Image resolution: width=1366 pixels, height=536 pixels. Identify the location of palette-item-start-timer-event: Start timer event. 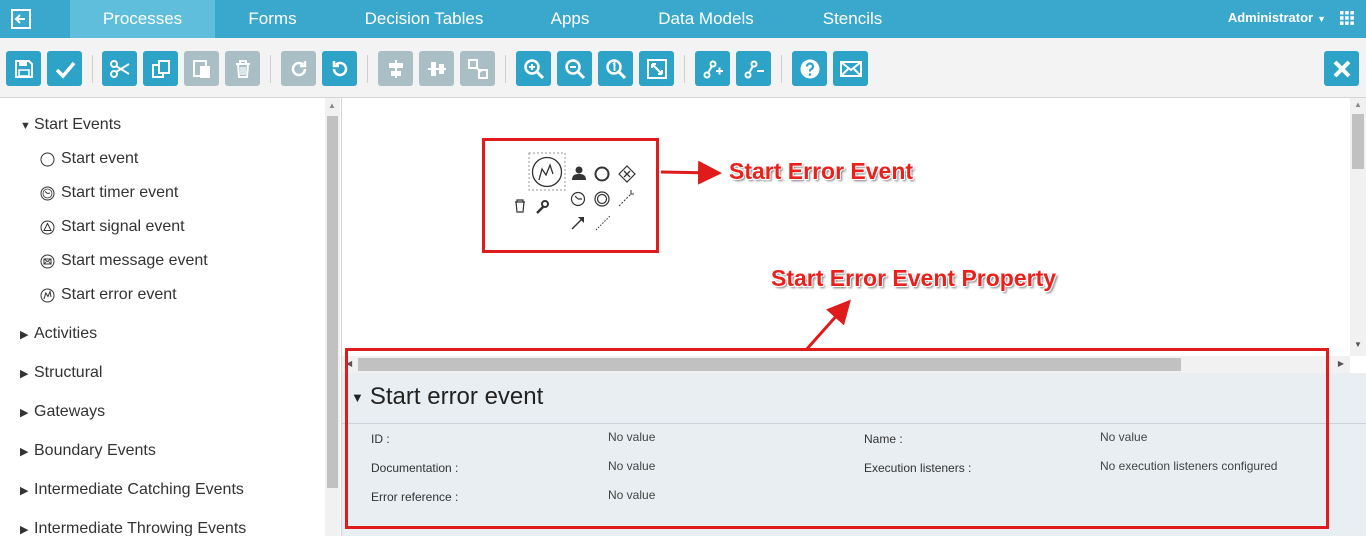
(109, 193).